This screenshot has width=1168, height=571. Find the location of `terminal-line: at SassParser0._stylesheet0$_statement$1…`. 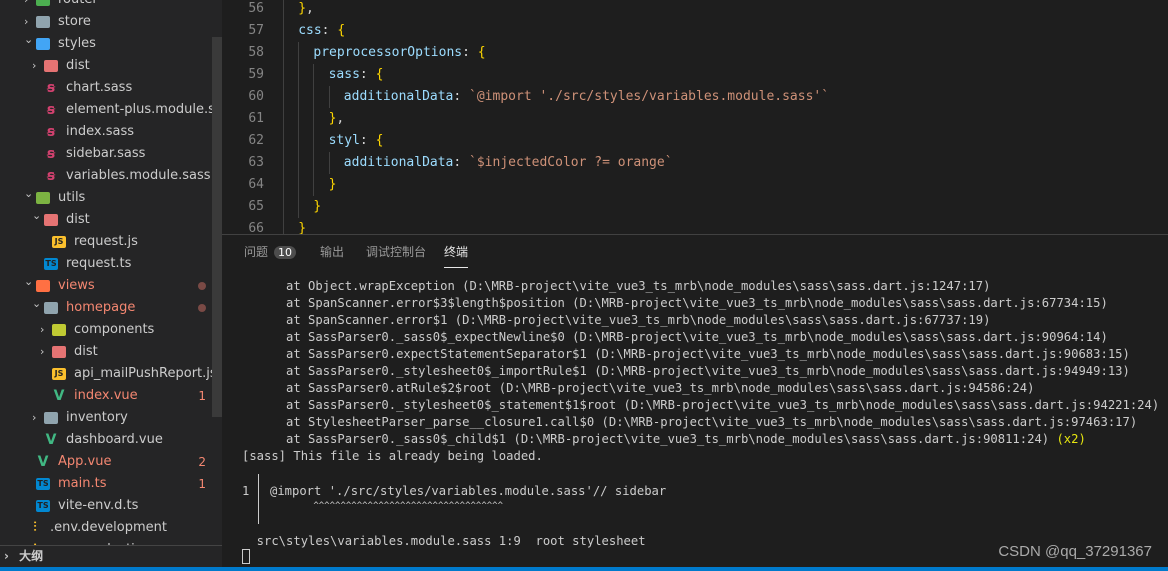

terminal-line: at SassParser0._stylesheet0$_statement$1… is located at coordinates (701, 405).